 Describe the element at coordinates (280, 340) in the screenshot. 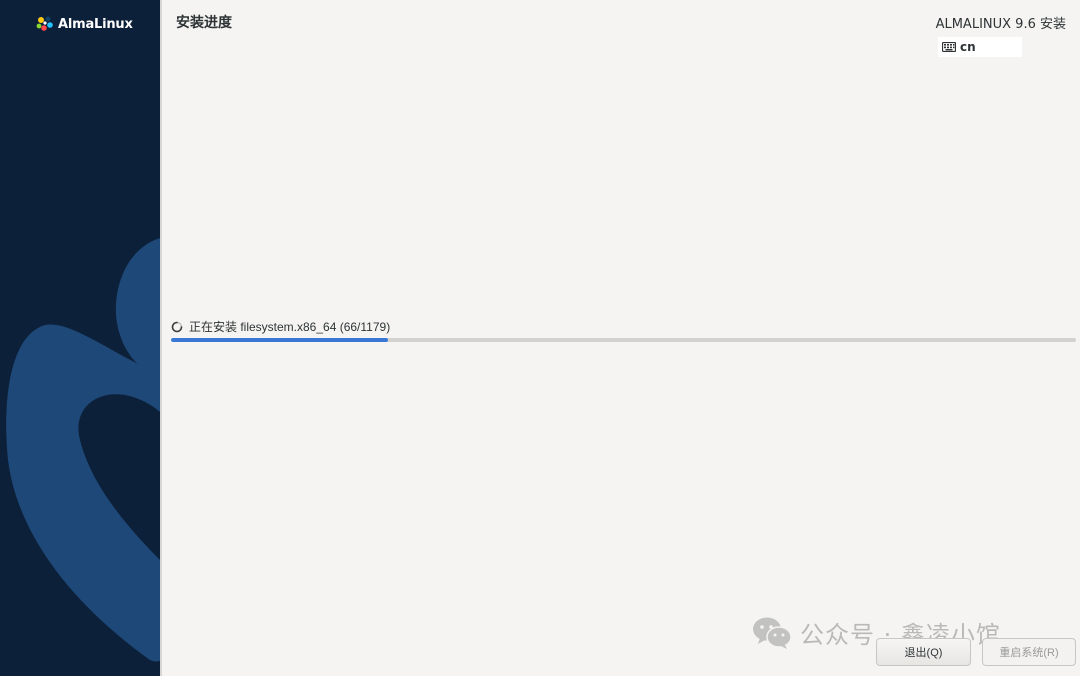

I see `progress-bar-fill` at that location.